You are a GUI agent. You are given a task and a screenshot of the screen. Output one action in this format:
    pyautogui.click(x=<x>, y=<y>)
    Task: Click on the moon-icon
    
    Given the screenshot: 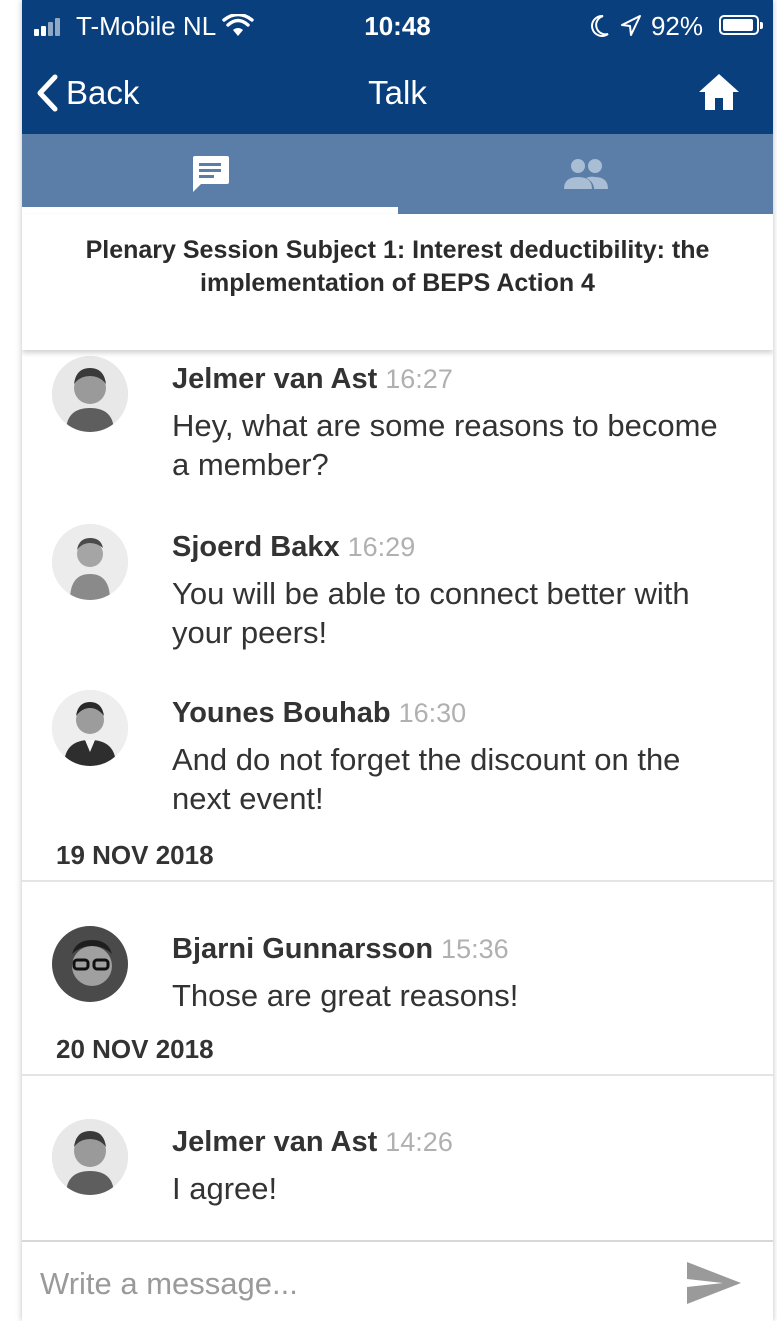 What is the action you would take?
    pyautogui.click(x=600, y=25)
    